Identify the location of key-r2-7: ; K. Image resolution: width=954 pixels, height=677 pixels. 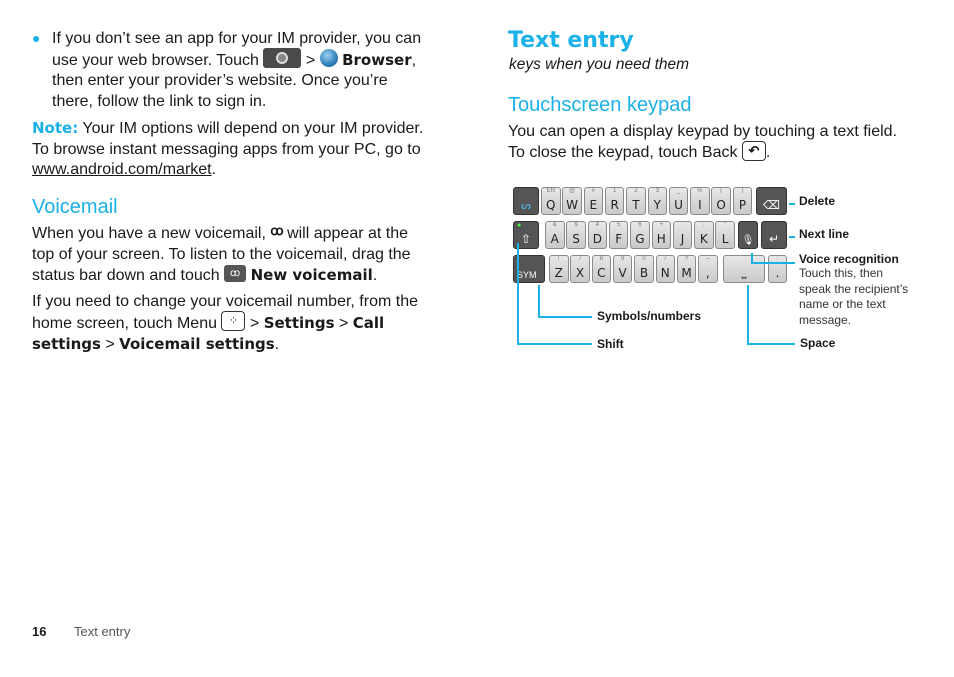
(704, 235).